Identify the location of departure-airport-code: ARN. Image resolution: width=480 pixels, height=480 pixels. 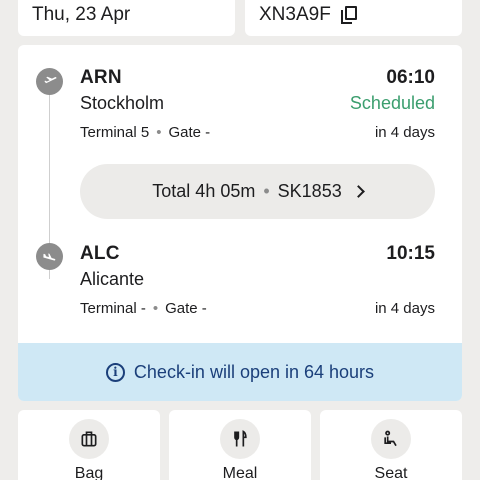
(101, 77).